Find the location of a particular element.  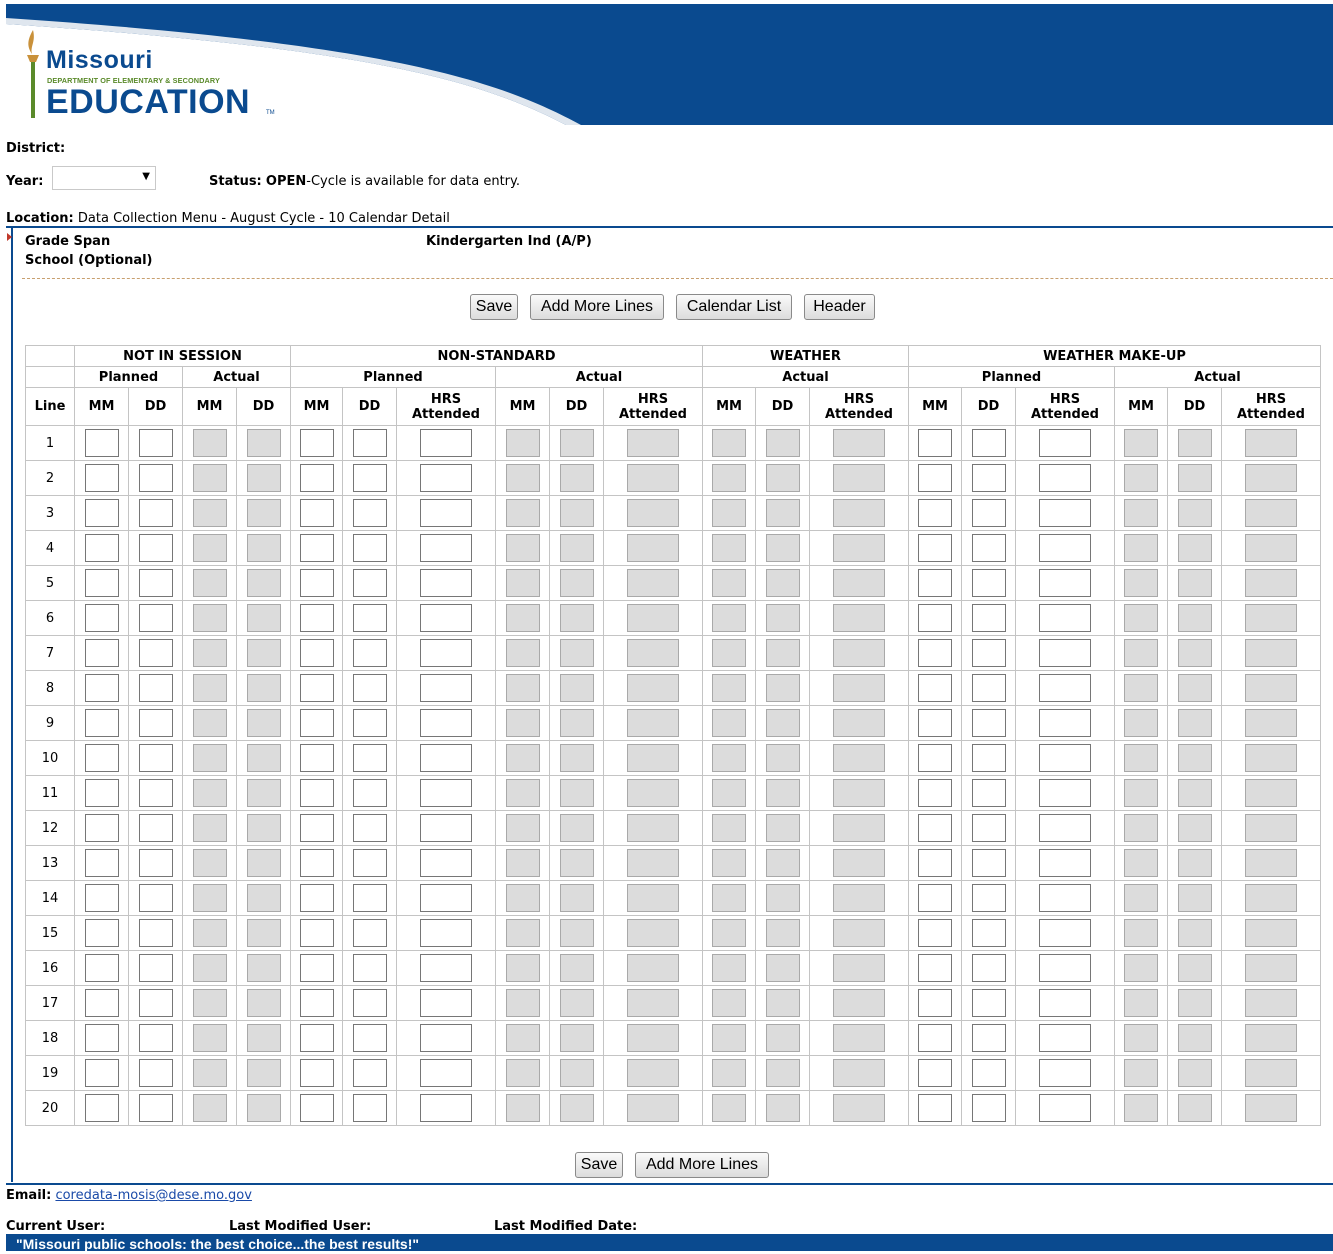

calendar-list-button: Calendar List is located at coordinates (734, 307).